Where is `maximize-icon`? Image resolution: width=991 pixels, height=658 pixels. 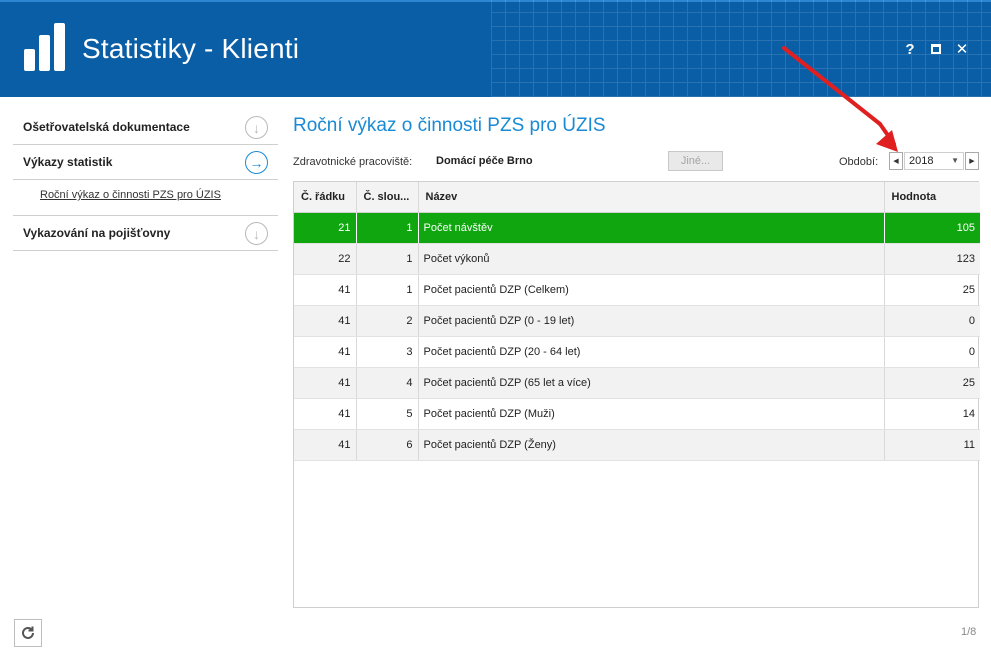
maximize-icon is located at coordinates (936, 49).